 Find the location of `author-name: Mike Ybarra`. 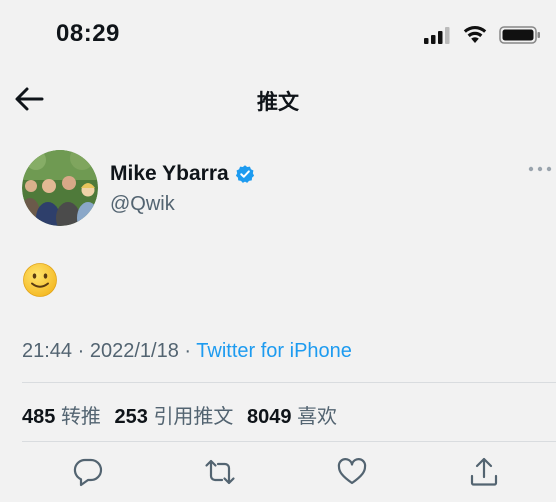

author-name: Mike Ybarra is located at coordinates (169, 174).